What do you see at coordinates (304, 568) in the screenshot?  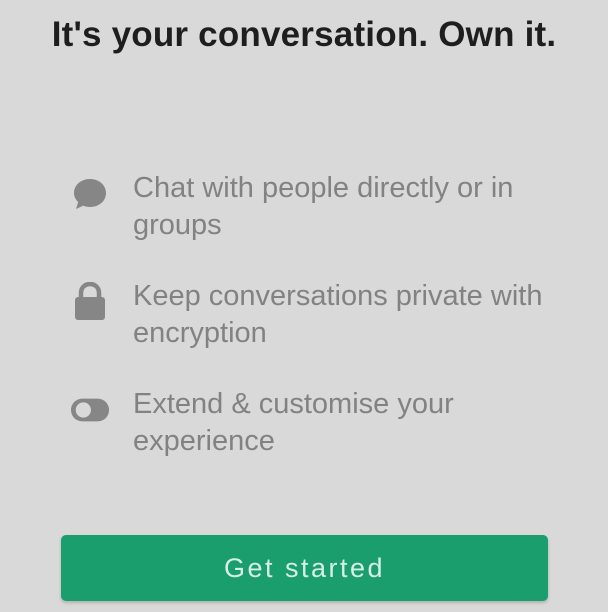 I see `get-started-button: Get started` at bounding box center [304, 568].